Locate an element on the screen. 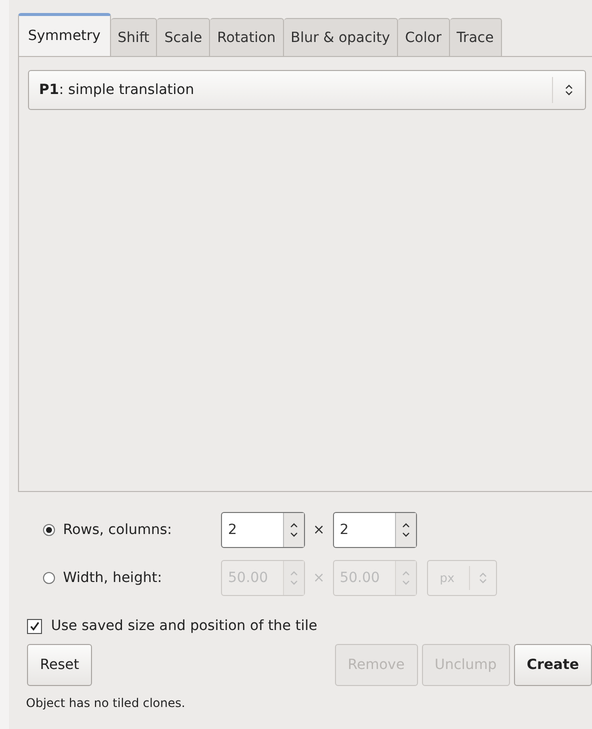 This screenshot has width=592, height=729. tab: Symmetry is located at coordinates (64, 34).